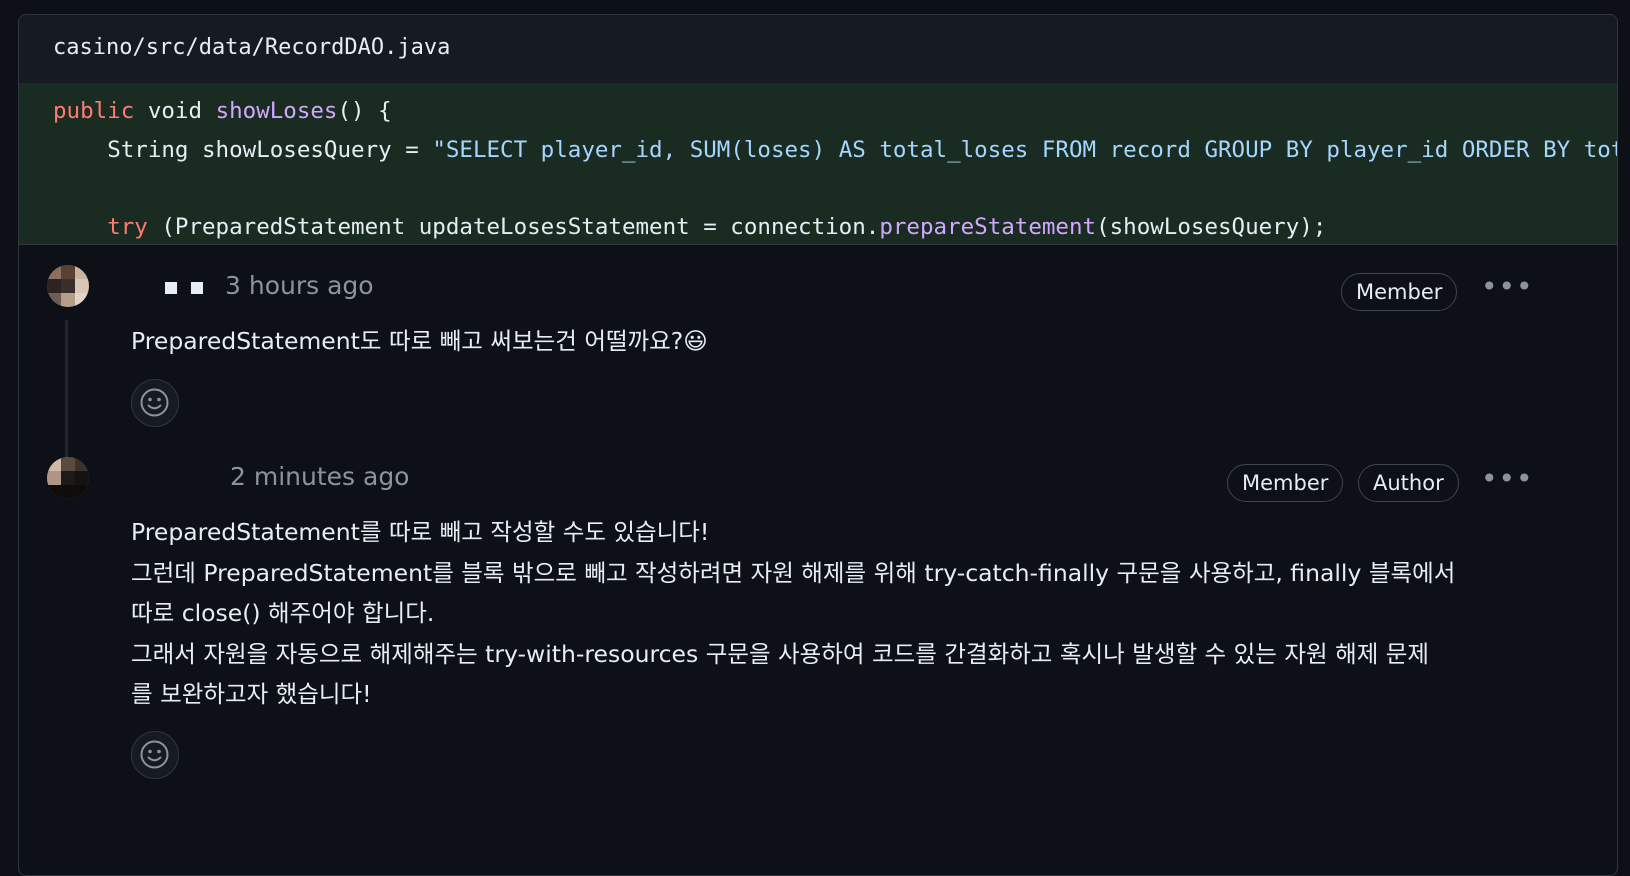 The height and width of the screenshot is (876, 1630). I want to click on code-type: String, so click(148, 150).